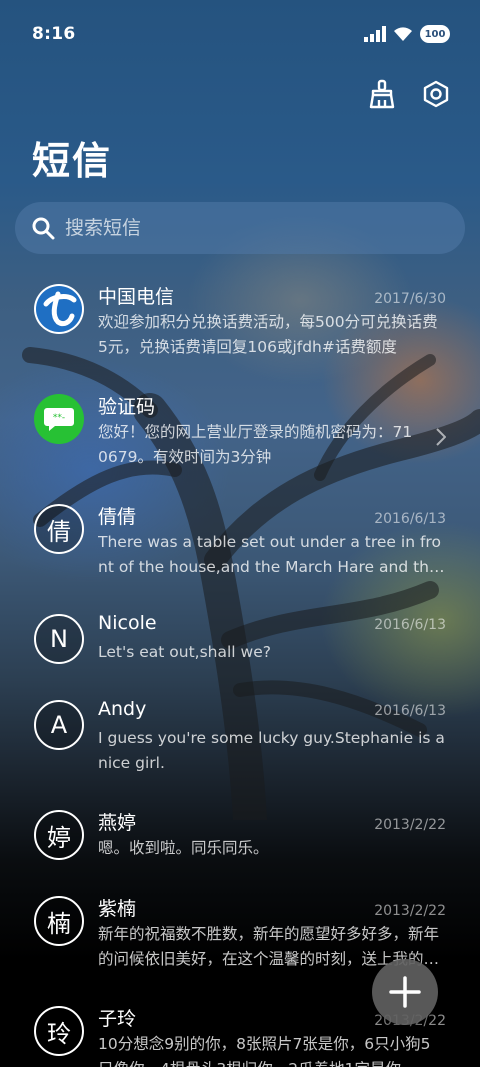  What do you see at coordinates (59, 529) in the screenshot?
I see `avatar: 倩` at bounding box center [59, 529].